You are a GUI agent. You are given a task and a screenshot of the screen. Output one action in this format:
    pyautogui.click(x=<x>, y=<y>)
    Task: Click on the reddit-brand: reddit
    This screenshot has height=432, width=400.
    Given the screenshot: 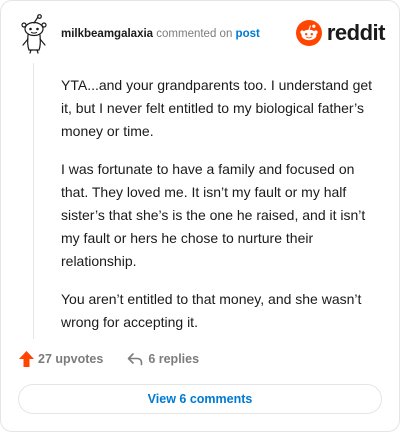 What is the action you would take?
    pyautogui.click(x=340, y=33)
    